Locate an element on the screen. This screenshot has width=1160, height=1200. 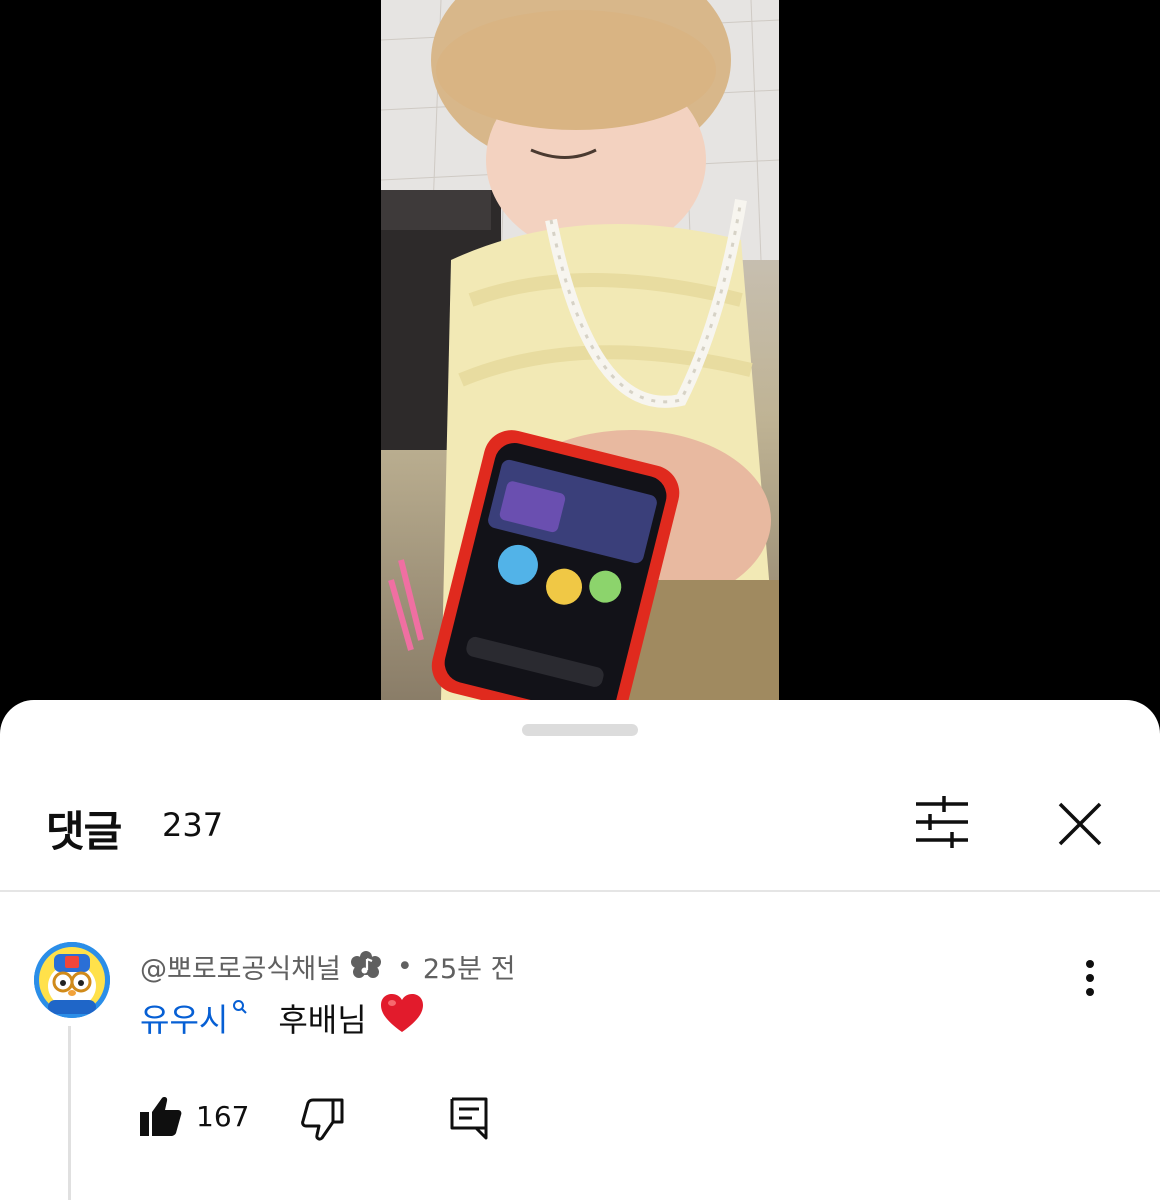
comment-author: @뽀로로공식채널 is located at coordinates (240, 966).